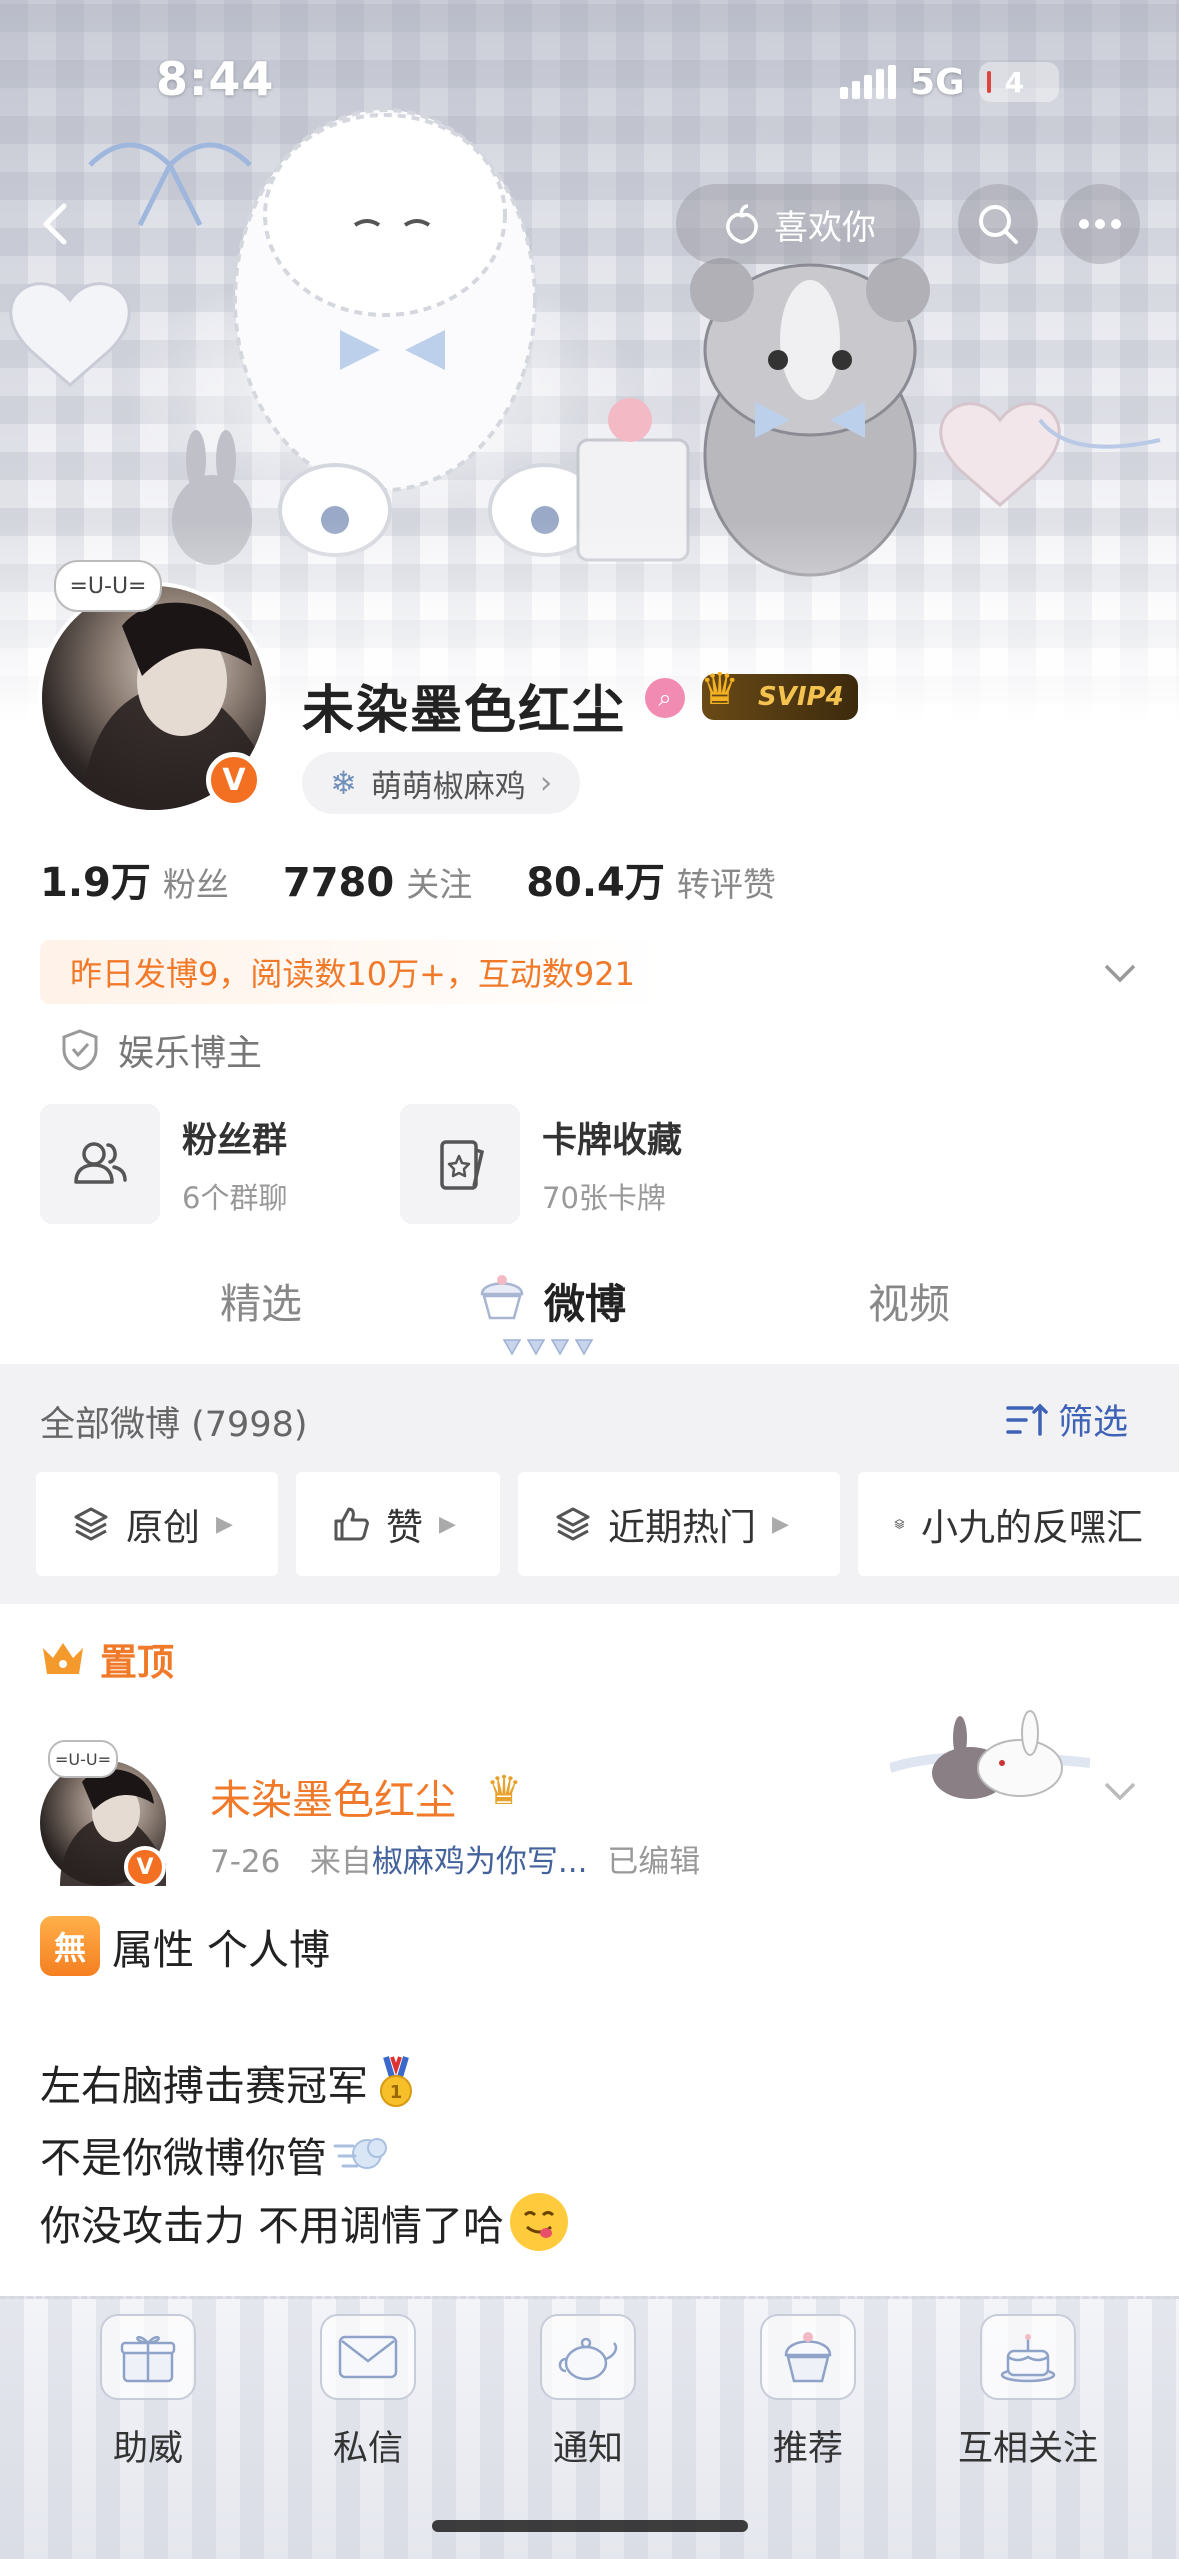  Describe the element at coordinates (361, 2154) in the screenshot. I see `dash-cloud-icon` at that location.